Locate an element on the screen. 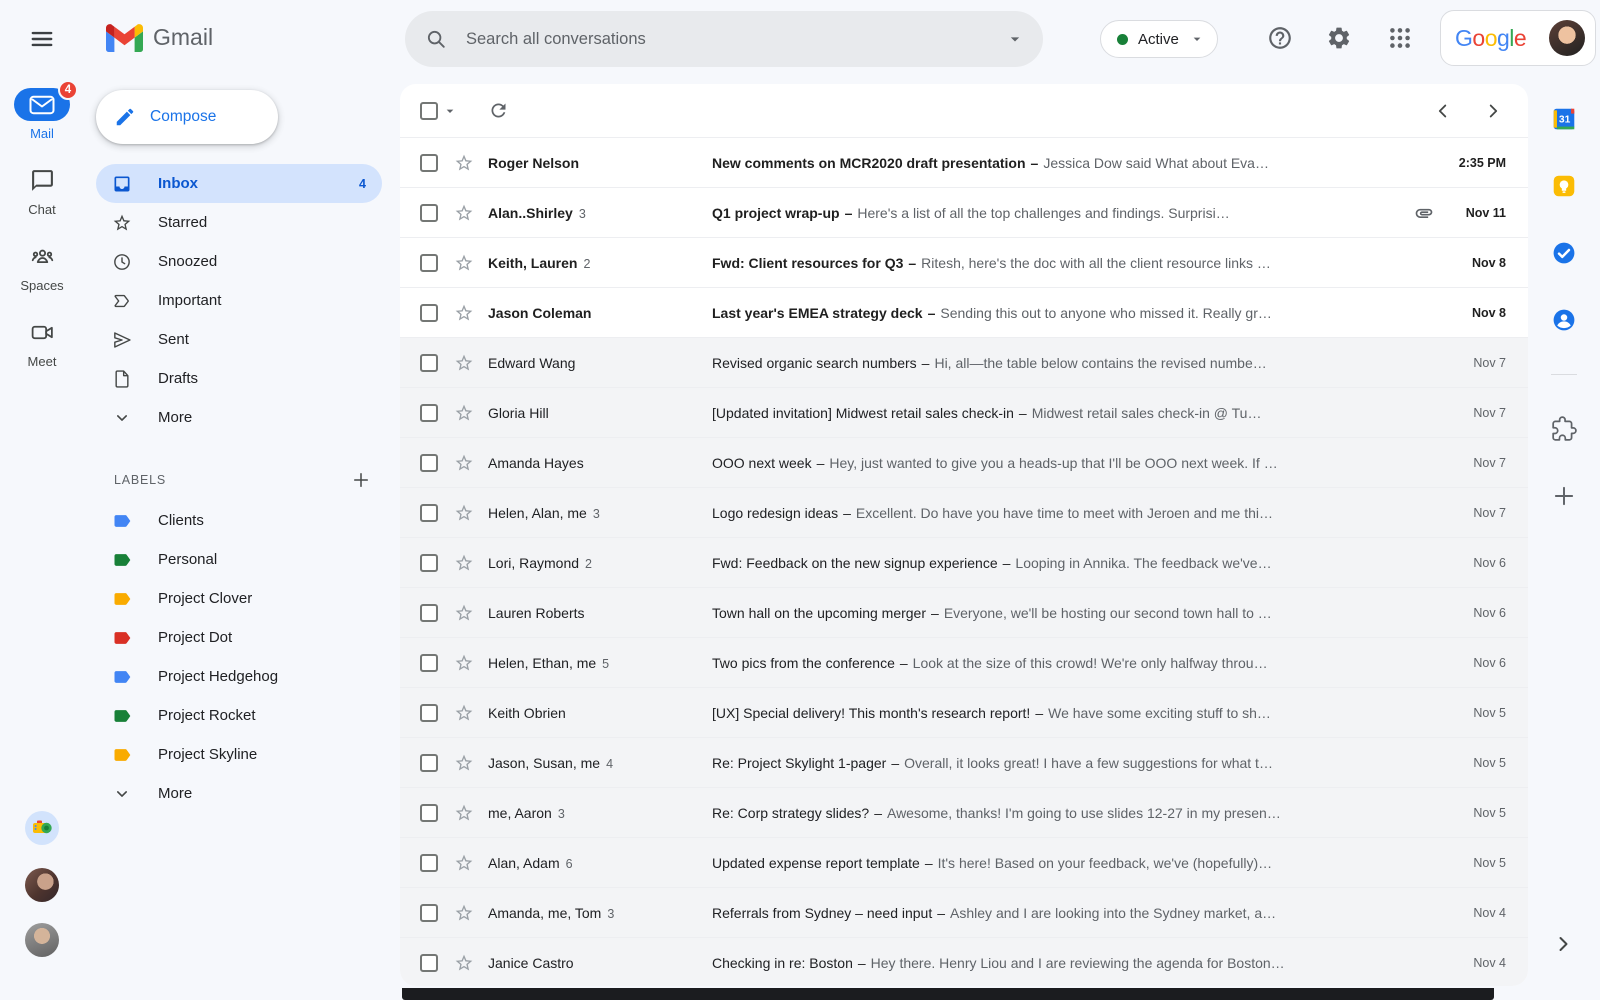 This screenshot has width=1600, height=1000. select-all-checkbox is located at coordinates (429, 110).